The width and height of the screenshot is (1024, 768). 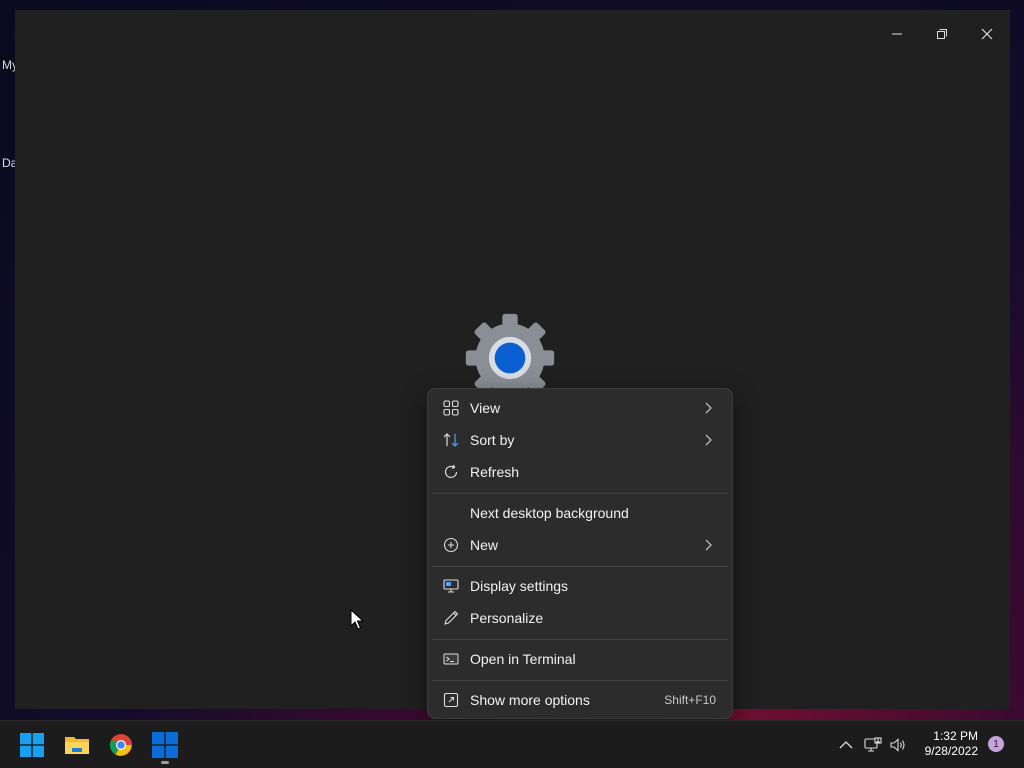 I want to click on display-icon, so click(x=451, y=586).